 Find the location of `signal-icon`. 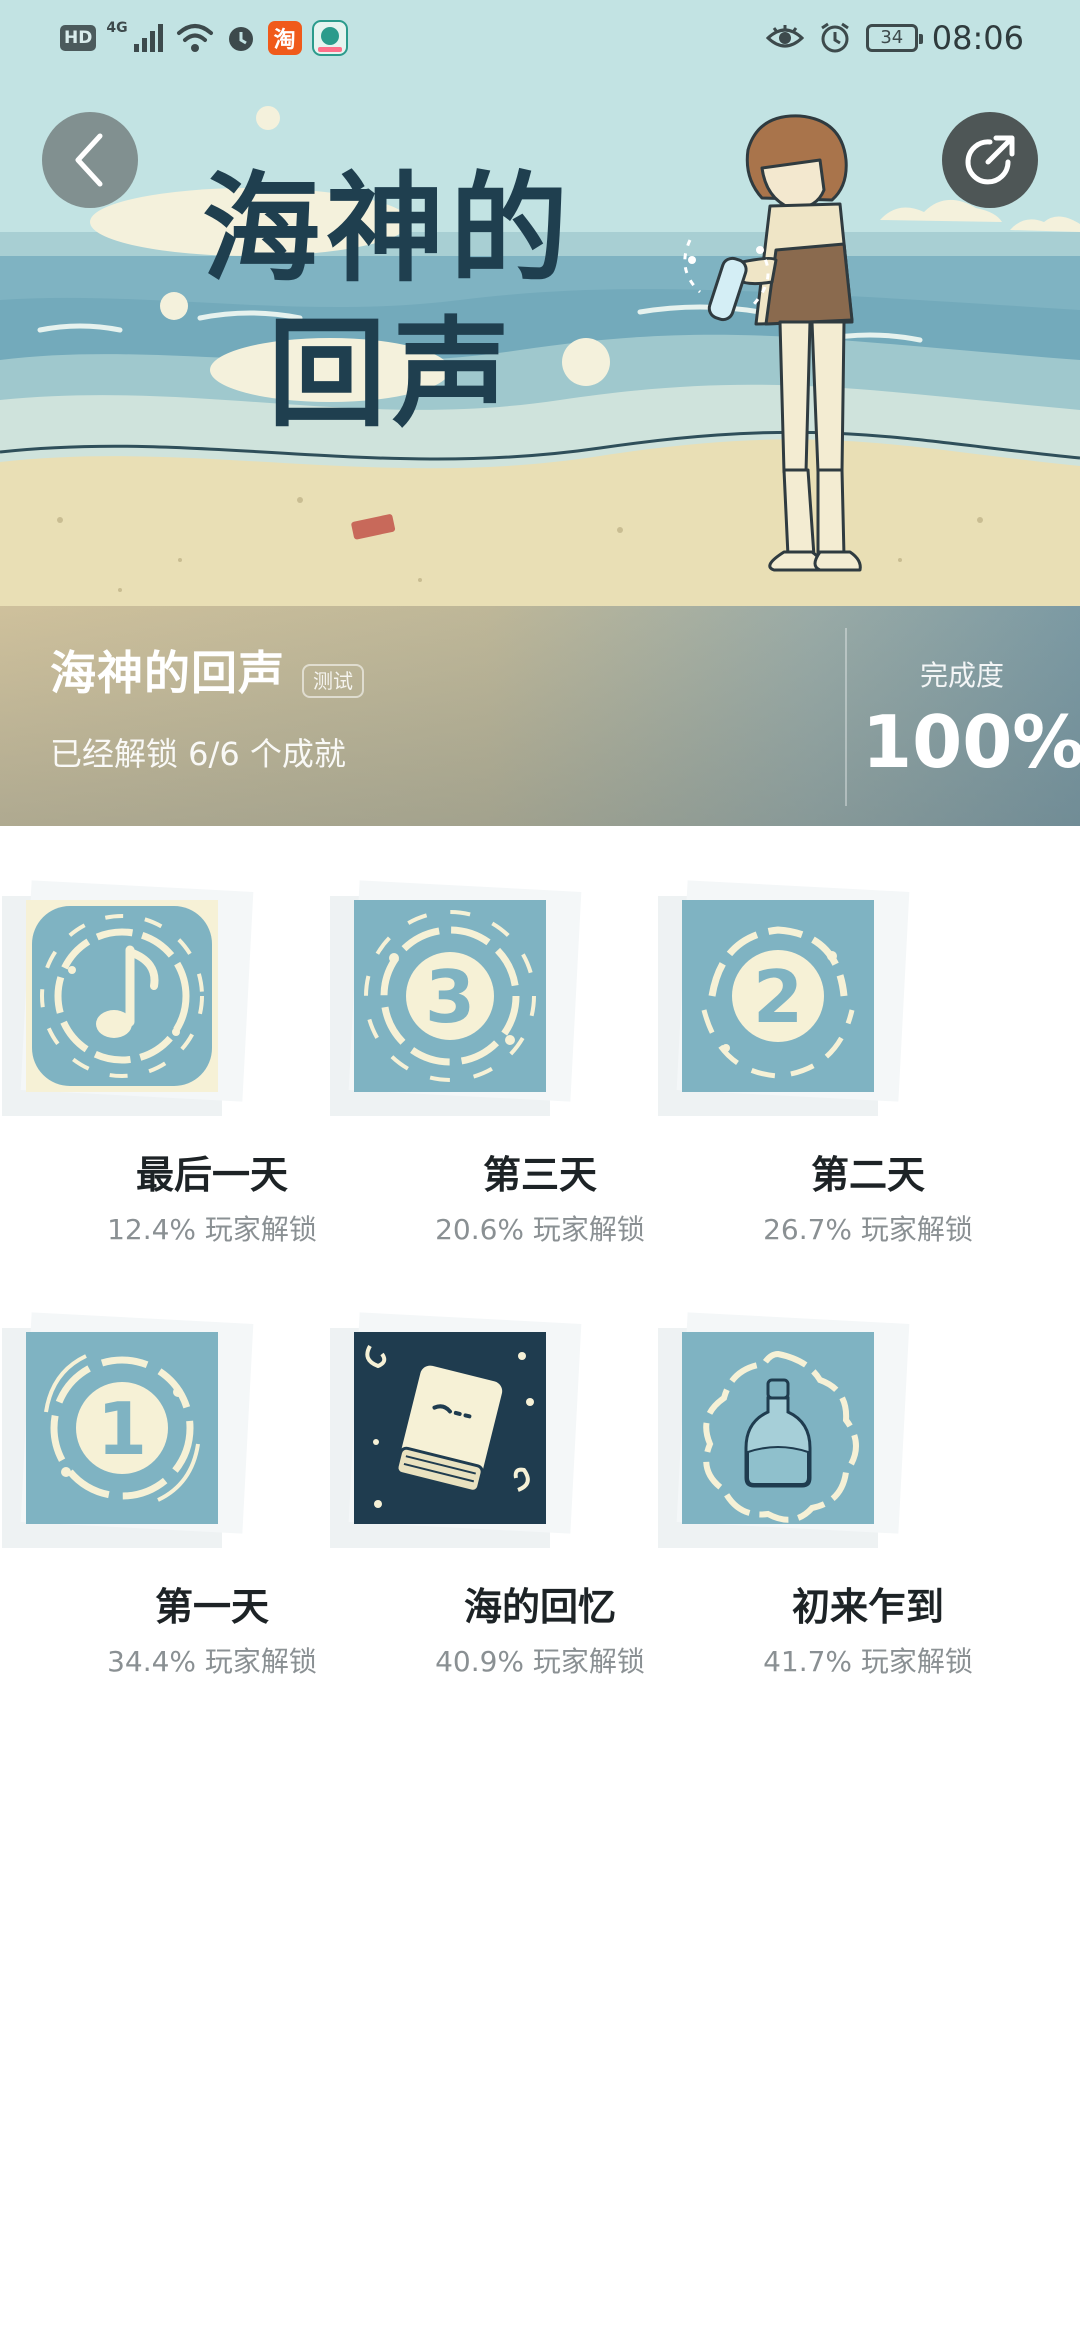

signal-icon is located at coordinates (148, 38).